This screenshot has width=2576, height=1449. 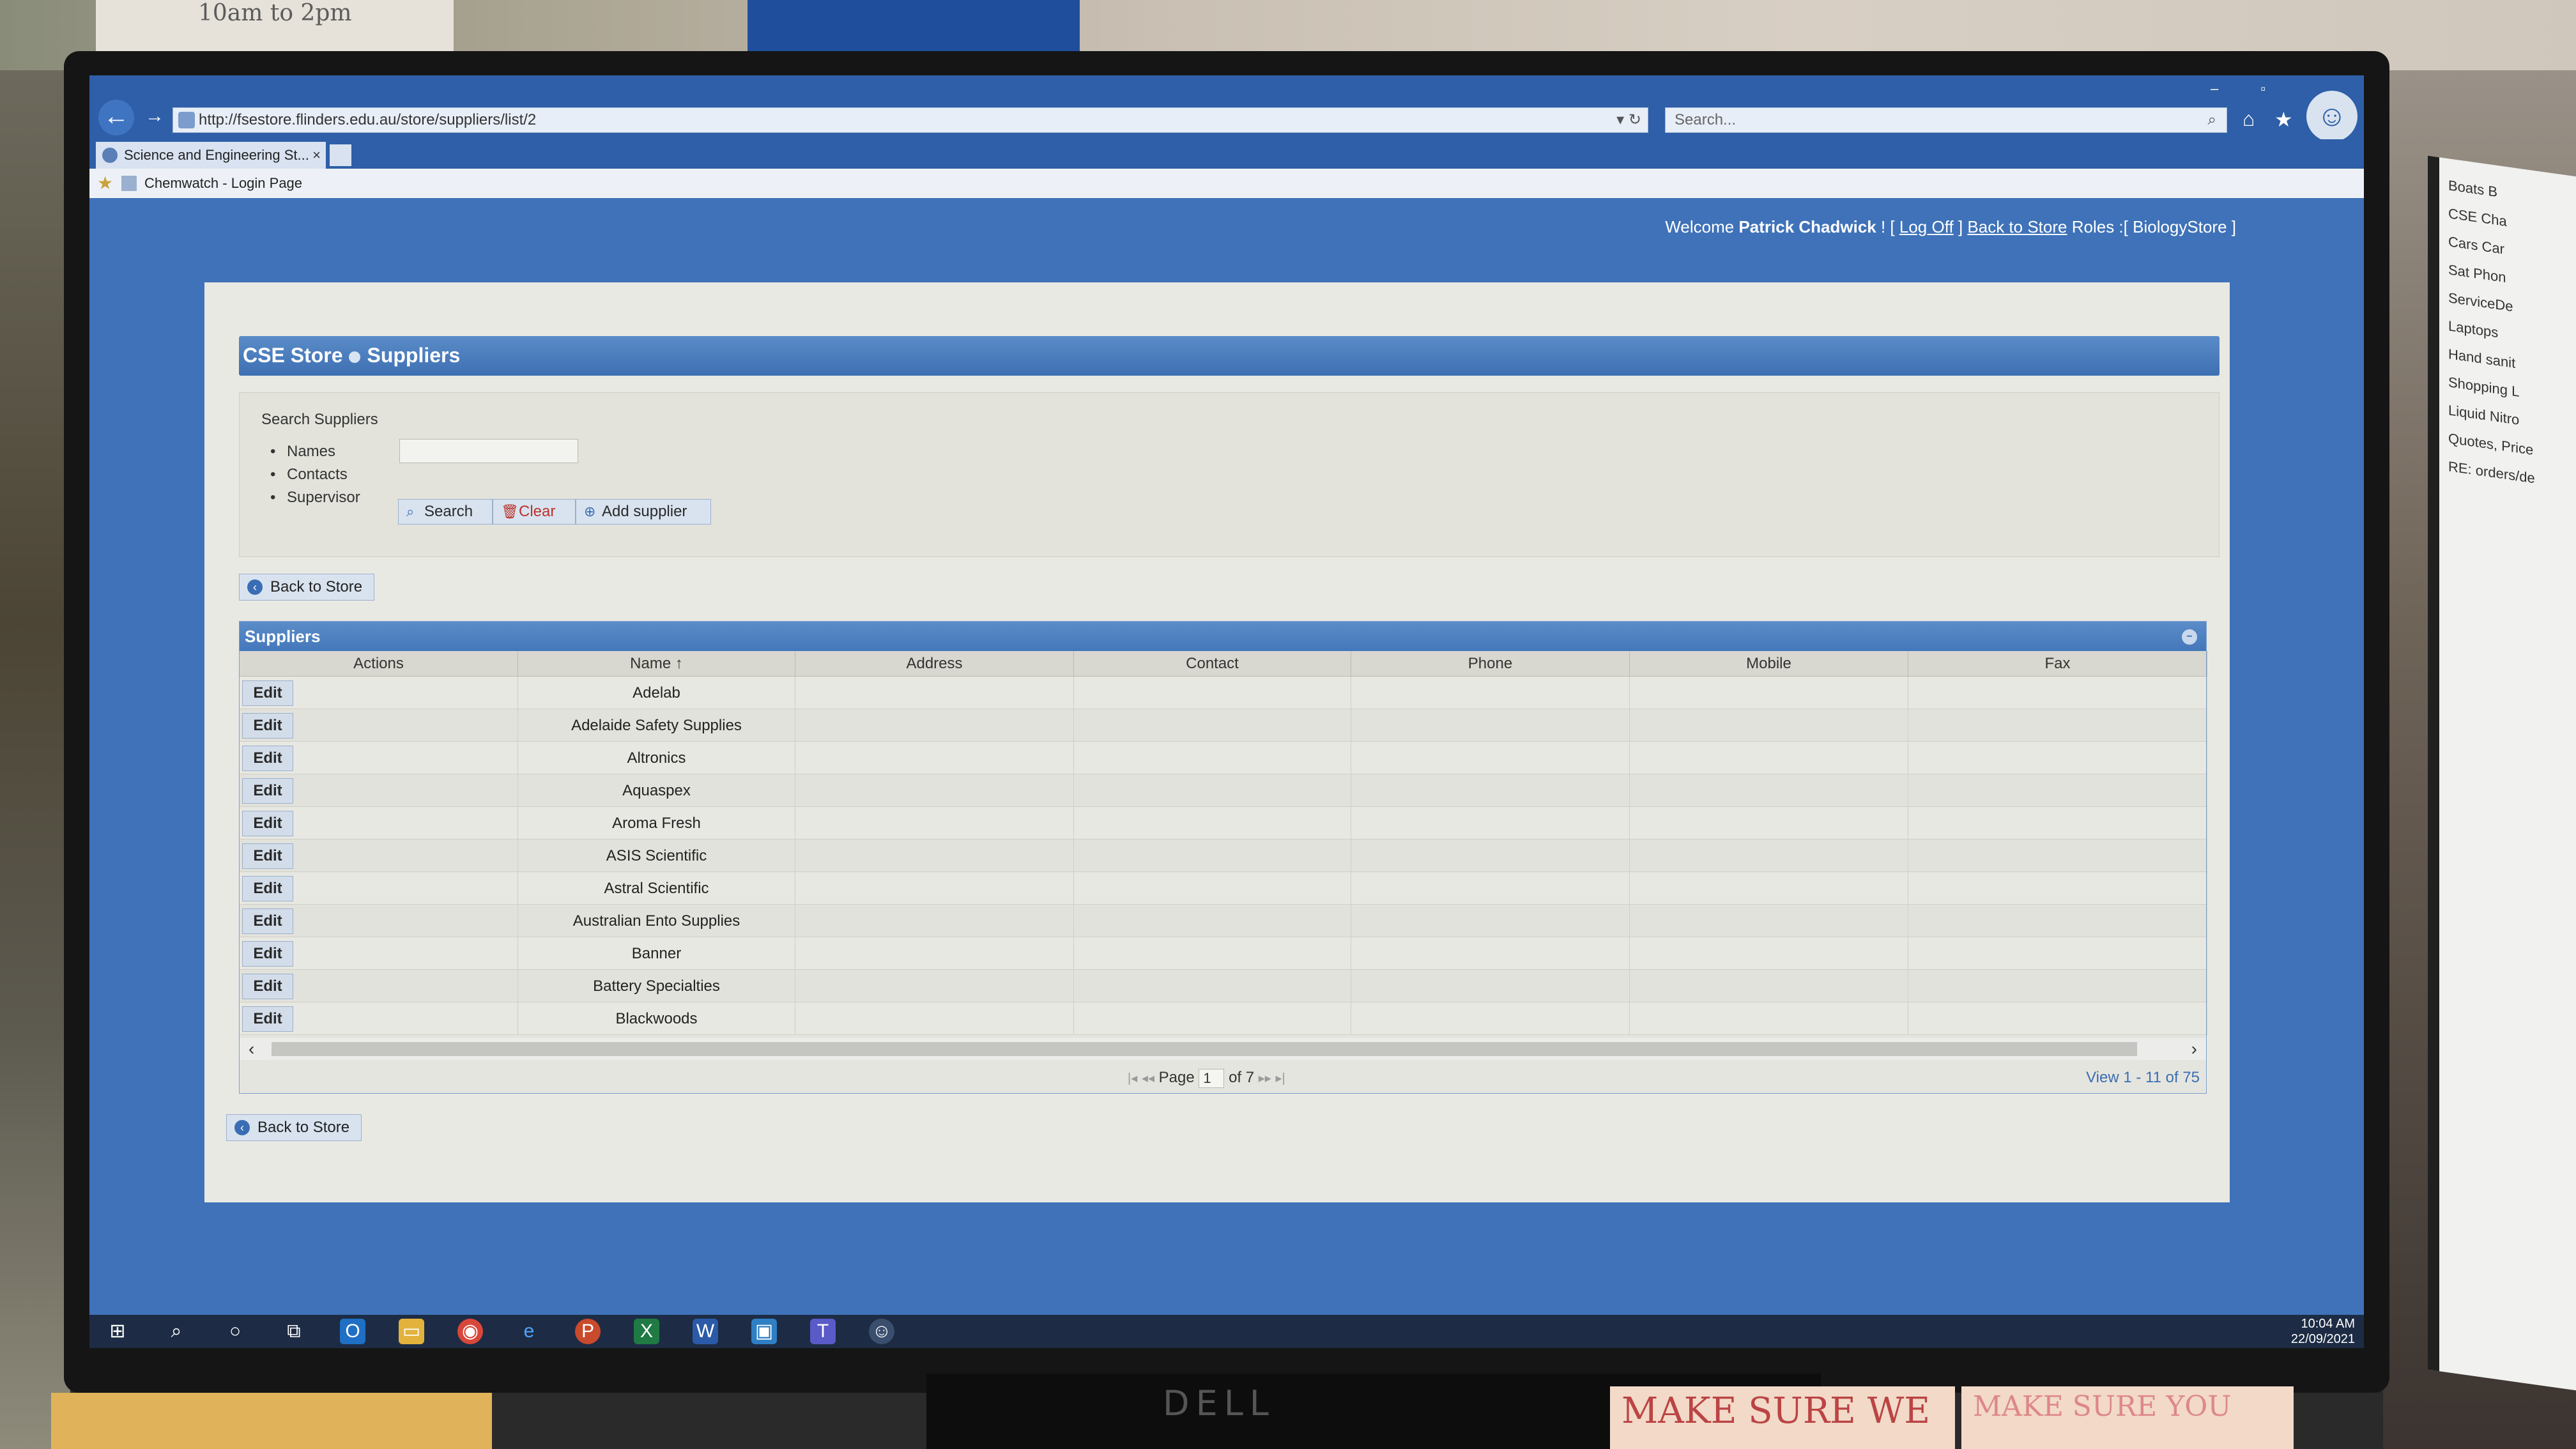 I want to click on teams-icon: T, so click(x=823, y=1331).